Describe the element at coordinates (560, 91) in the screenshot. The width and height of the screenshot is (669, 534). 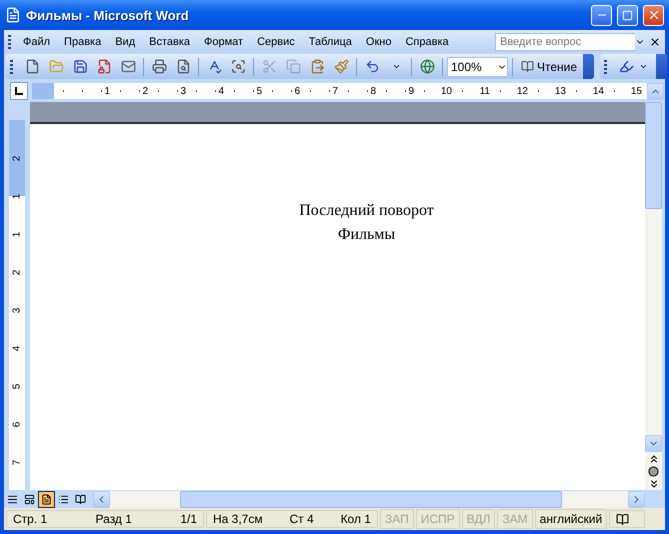
I see `ruler-number: 13` at that location.